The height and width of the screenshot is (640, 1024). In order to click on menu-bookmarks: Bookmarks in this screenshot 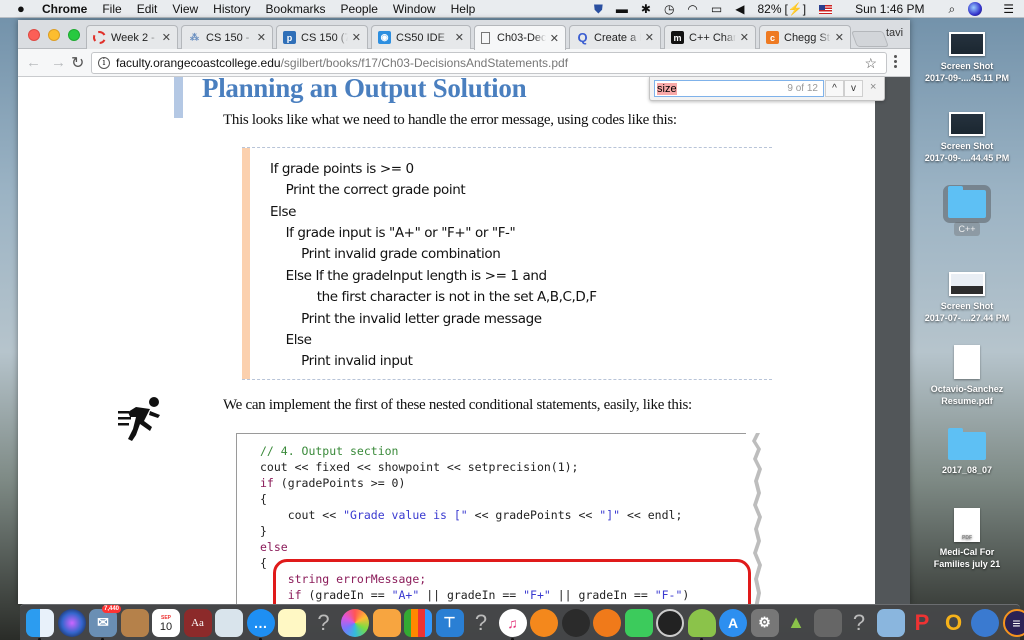, I will do `click(296, 9)`.